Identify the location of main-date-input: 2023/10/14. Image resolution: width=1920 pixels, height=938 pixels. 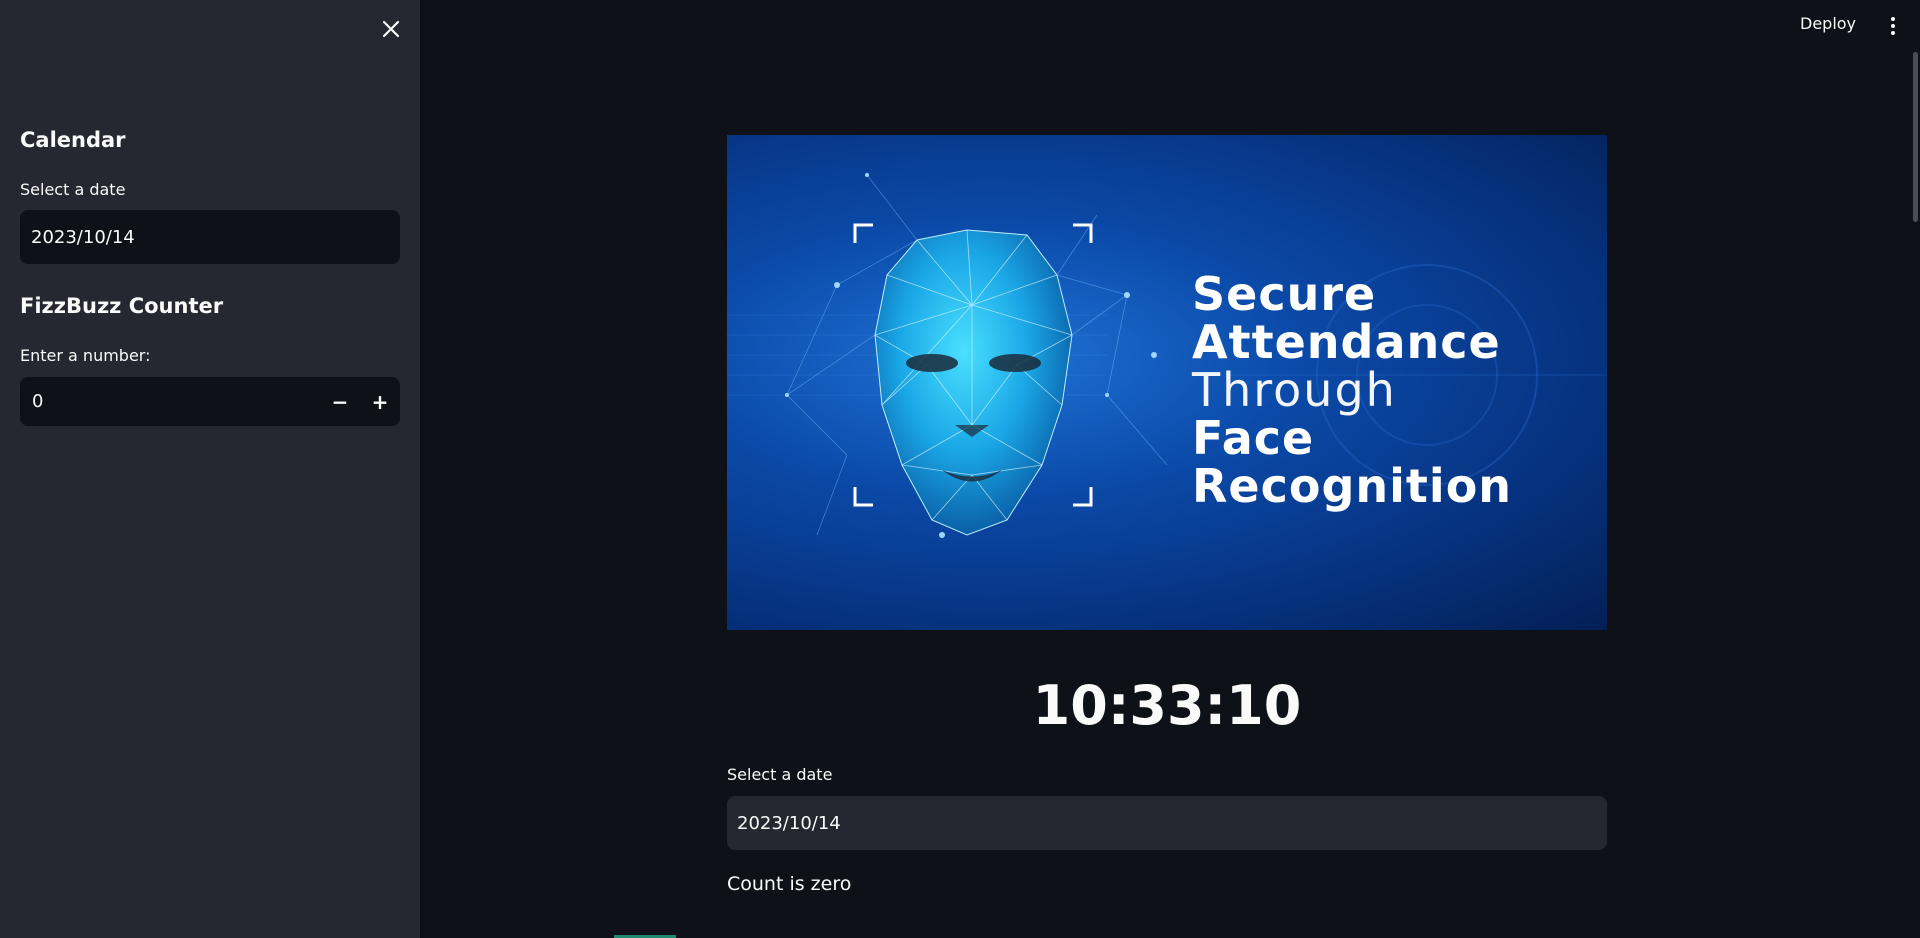
(1167, 823).